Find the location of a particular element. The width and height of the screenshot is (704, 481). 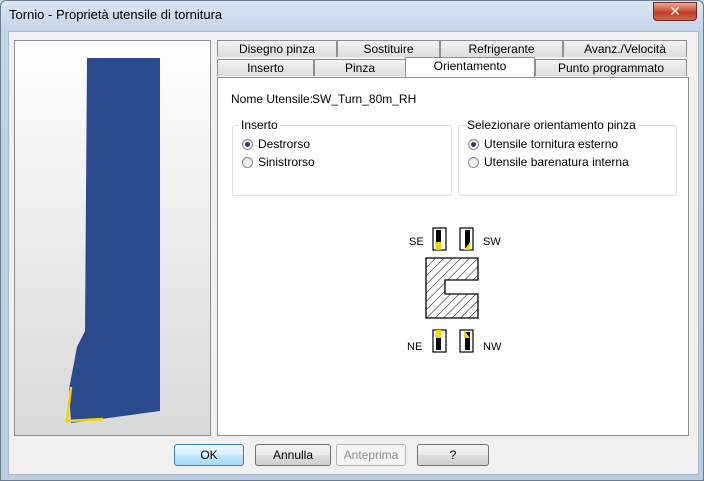

cancel-button: Annulla is located at coordinates (293, 455).